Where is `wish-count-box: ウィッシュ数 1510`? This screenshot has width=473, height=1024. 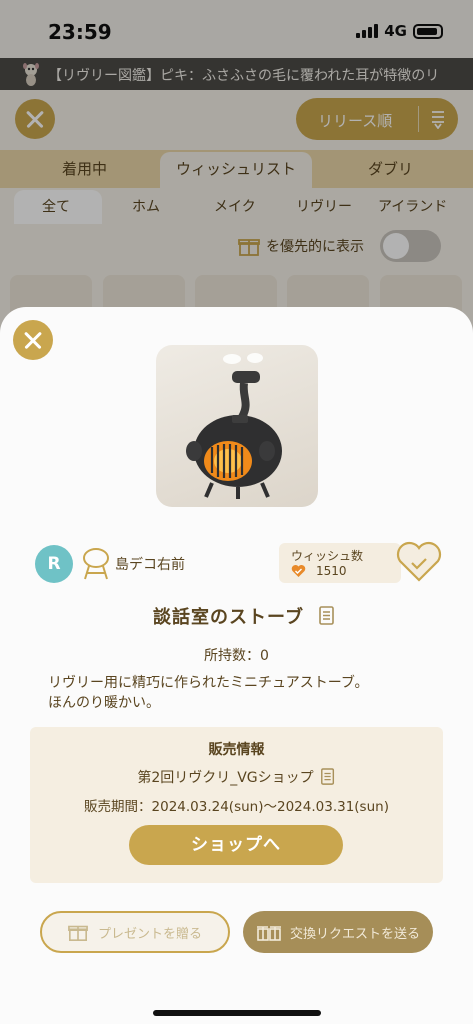
wish-count-box: ウィッシュ数 1510 is located at coordinates (340, 563).